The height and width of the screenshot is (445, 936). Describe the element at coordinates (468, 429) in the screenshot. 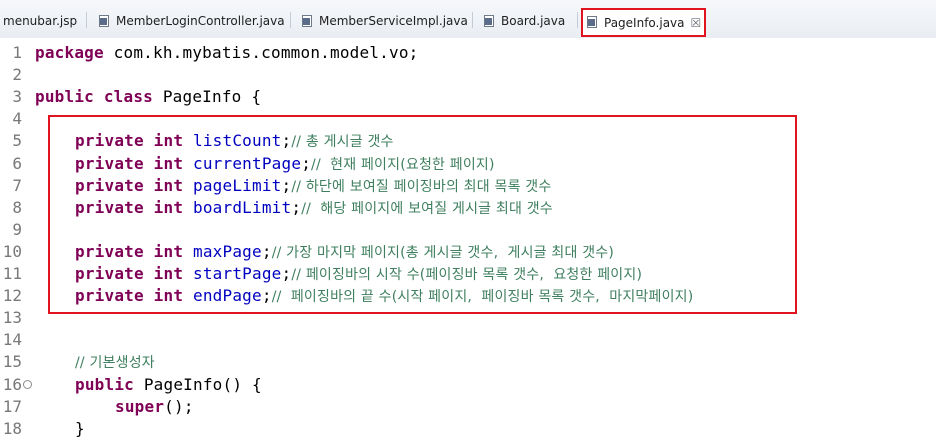

I see `code-line: 18}` at that location.